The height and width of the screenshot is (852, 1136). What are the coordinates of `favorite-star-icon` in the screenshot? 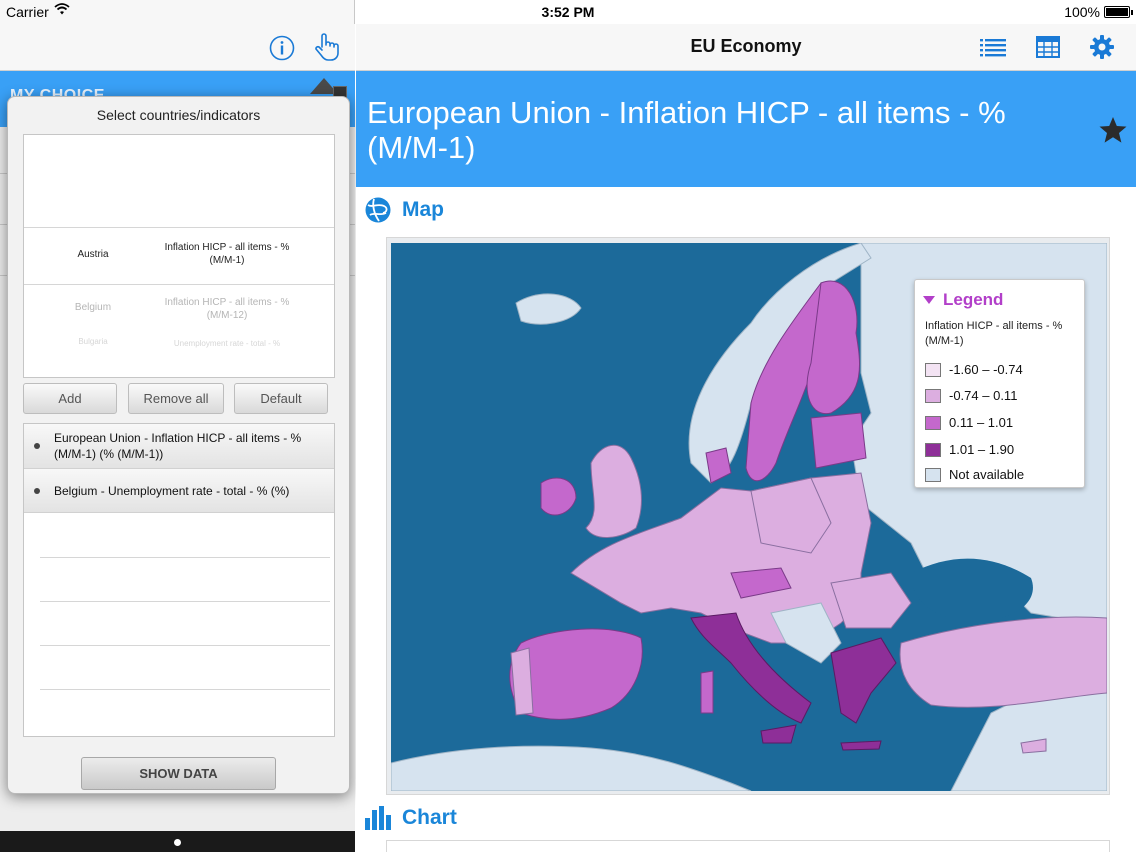 It's located at (1113, 132).